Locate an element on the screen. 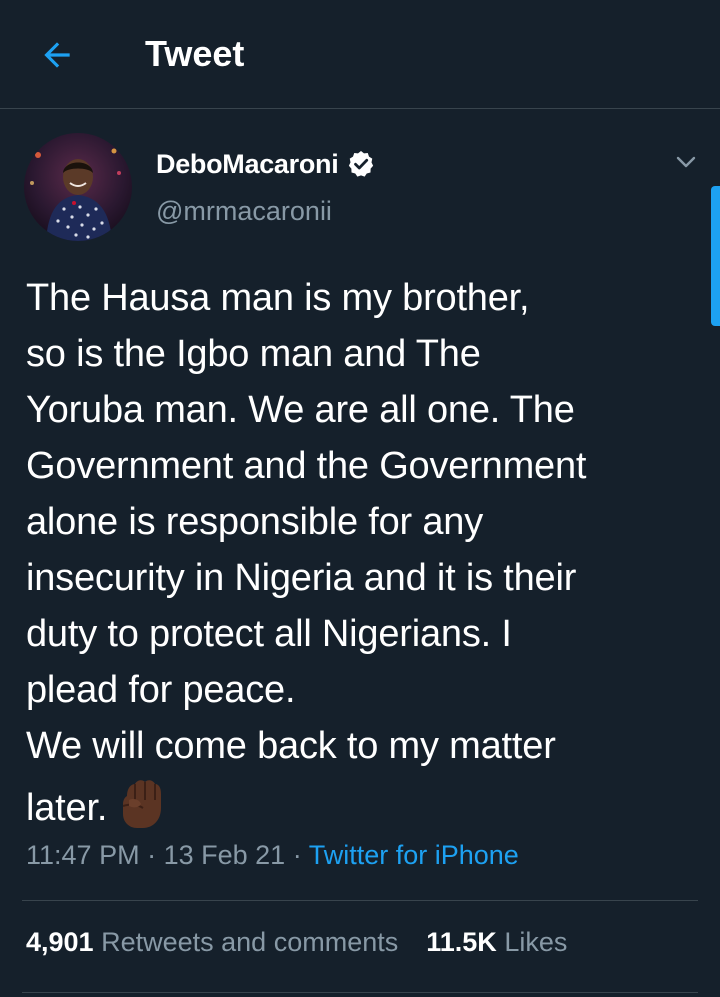  likes-label: Likes is located at coordinates (536, 942).